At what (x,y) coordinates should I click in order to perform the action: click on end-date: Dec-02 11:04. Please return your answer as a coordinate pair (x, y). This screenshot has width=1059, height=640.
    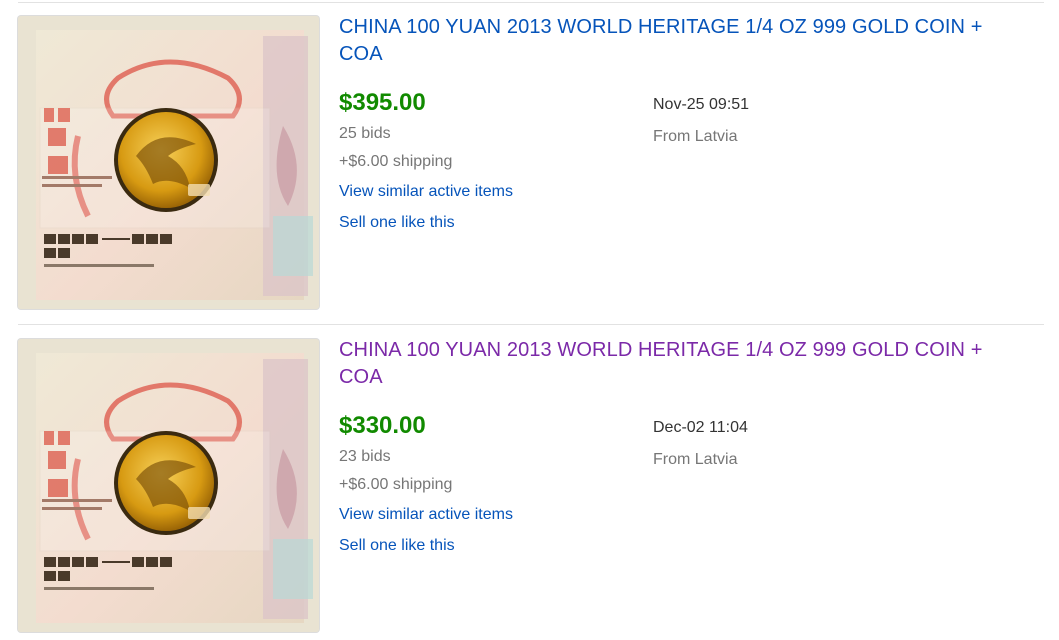
    Looking at the image, I should click on (700, 427).